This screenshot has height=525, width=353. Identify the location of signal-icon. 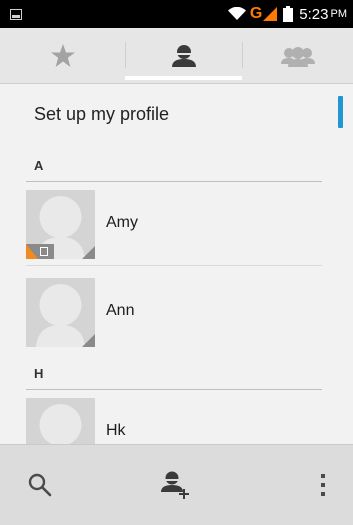
(270, 14).